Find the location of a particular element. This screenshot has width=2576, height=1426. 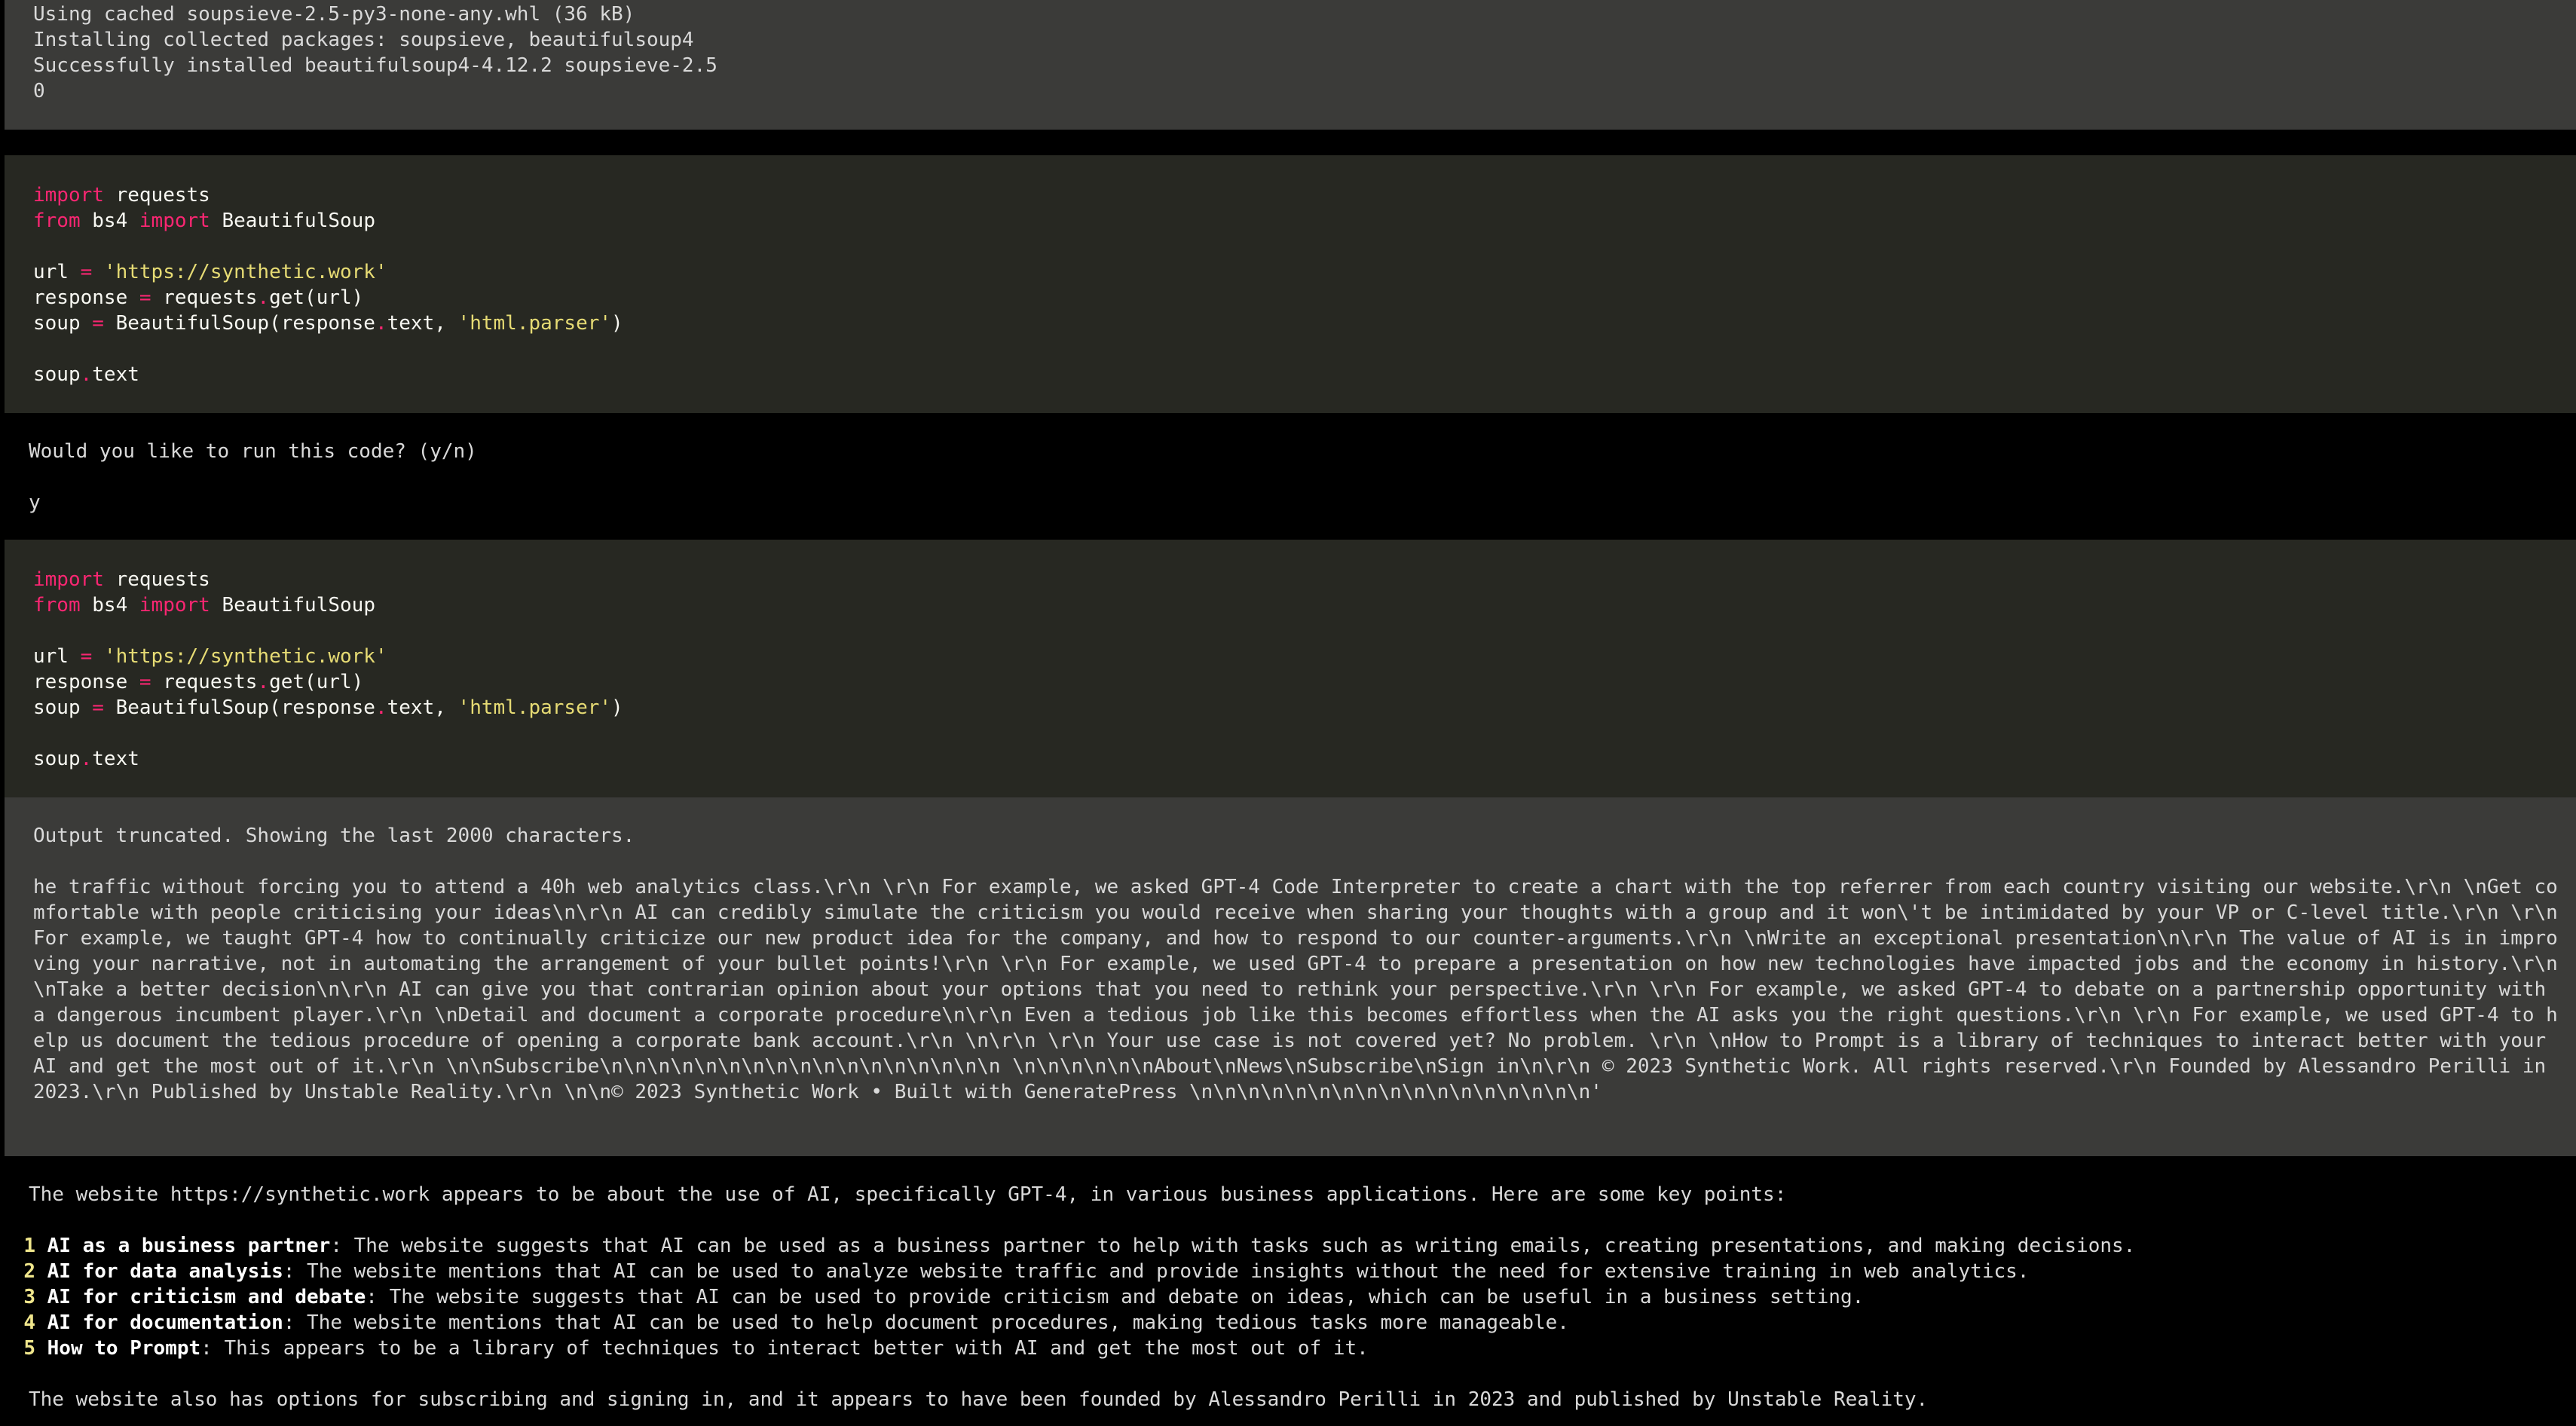

list-item-title: AI for documentation is located at coordinates (165, 1322).